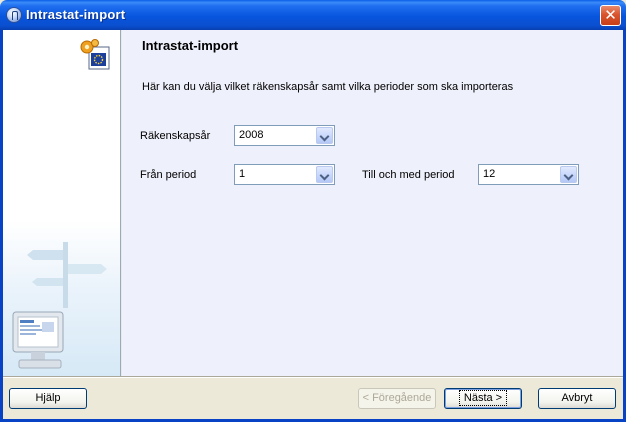  What do you see at coordinates (95, 54) in the screenshot?
I see `import-wizard-icon` at bounding box center [95, 54].